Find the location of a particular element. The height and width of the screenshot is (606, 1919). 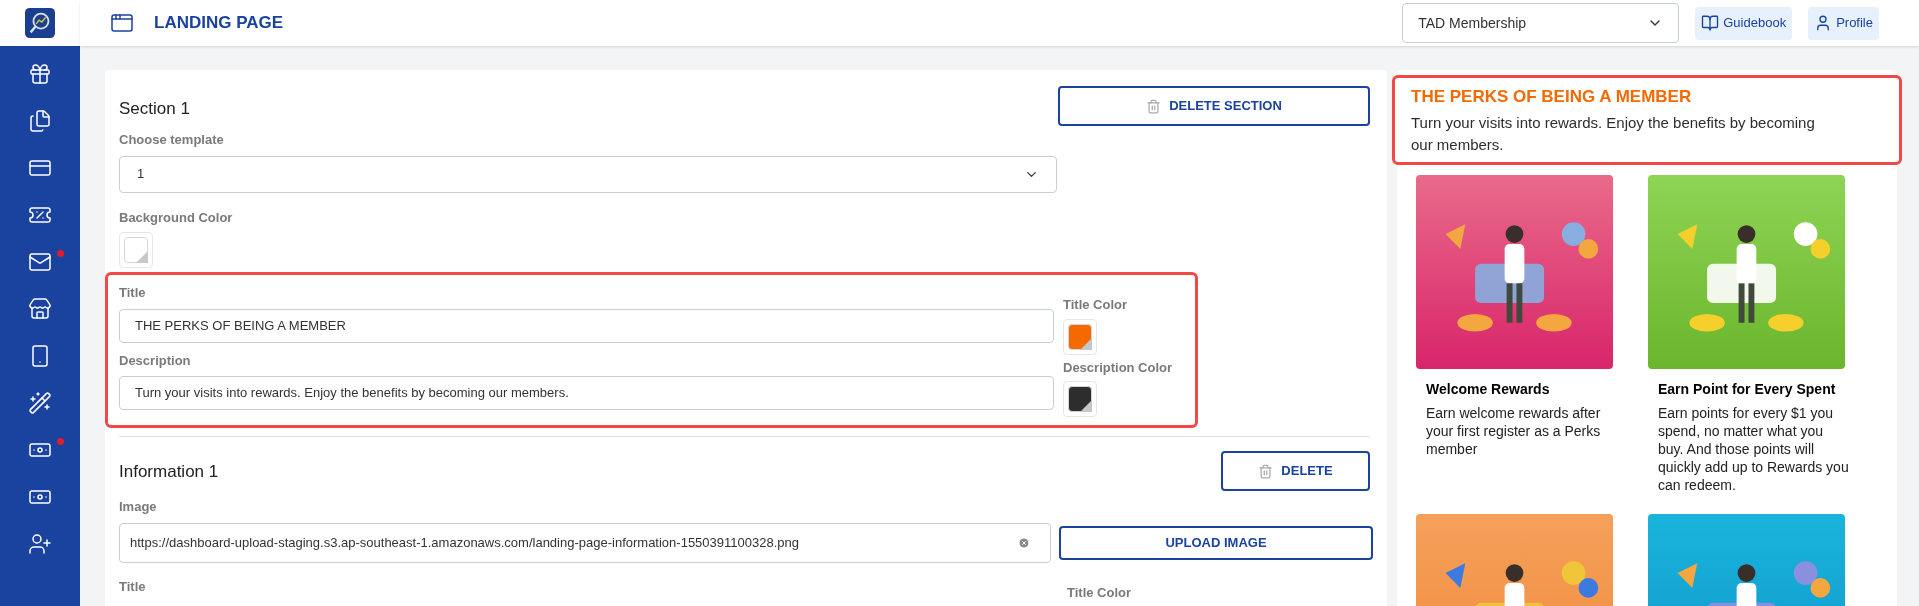

preview-description: Turn your visits into rewards. Enjoy the benefits by becoming our members. is located at coordinates (1613, 133).